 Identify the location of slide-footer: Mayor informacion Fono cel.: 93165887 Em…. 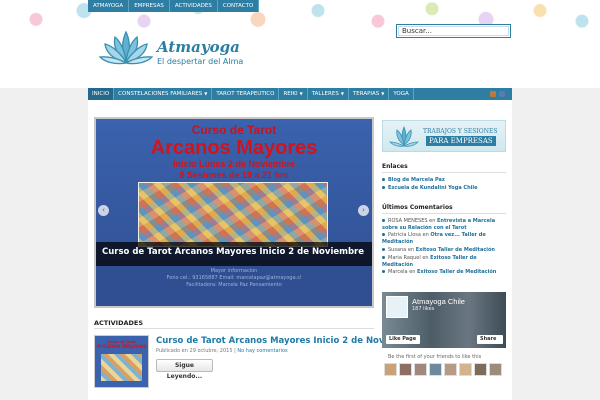
(234, 286).